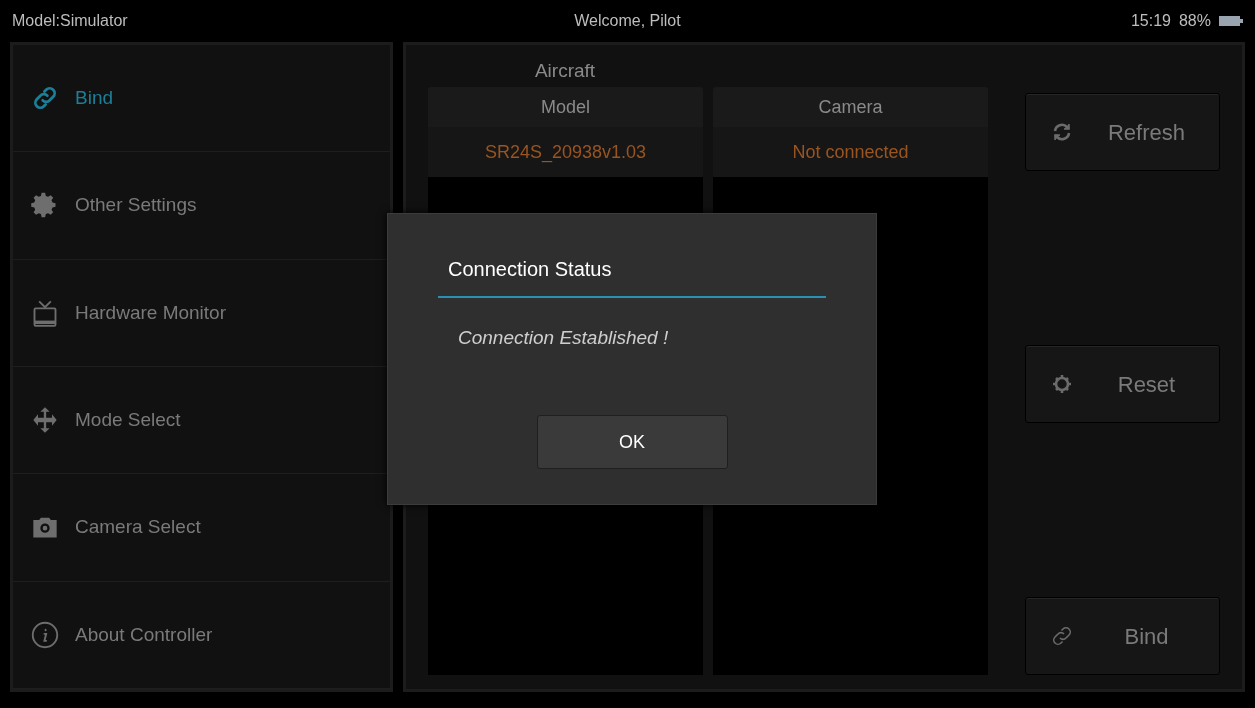 This screenshot has width=1255, height=708. I want to click on battery-percent: 88%, so click(1194, 21).